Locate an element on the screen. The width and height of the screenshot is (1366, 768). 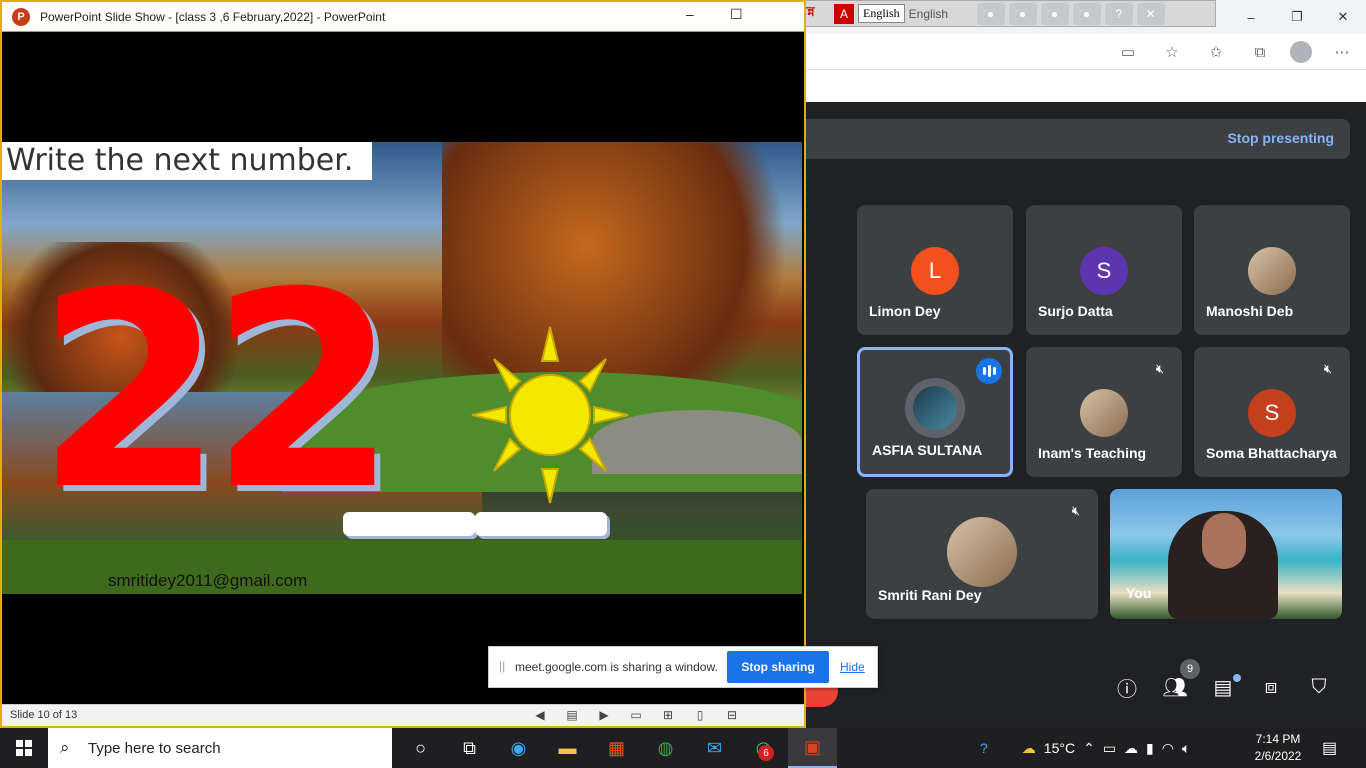
chat-notification-dot is located at coordinates (1237, 678).